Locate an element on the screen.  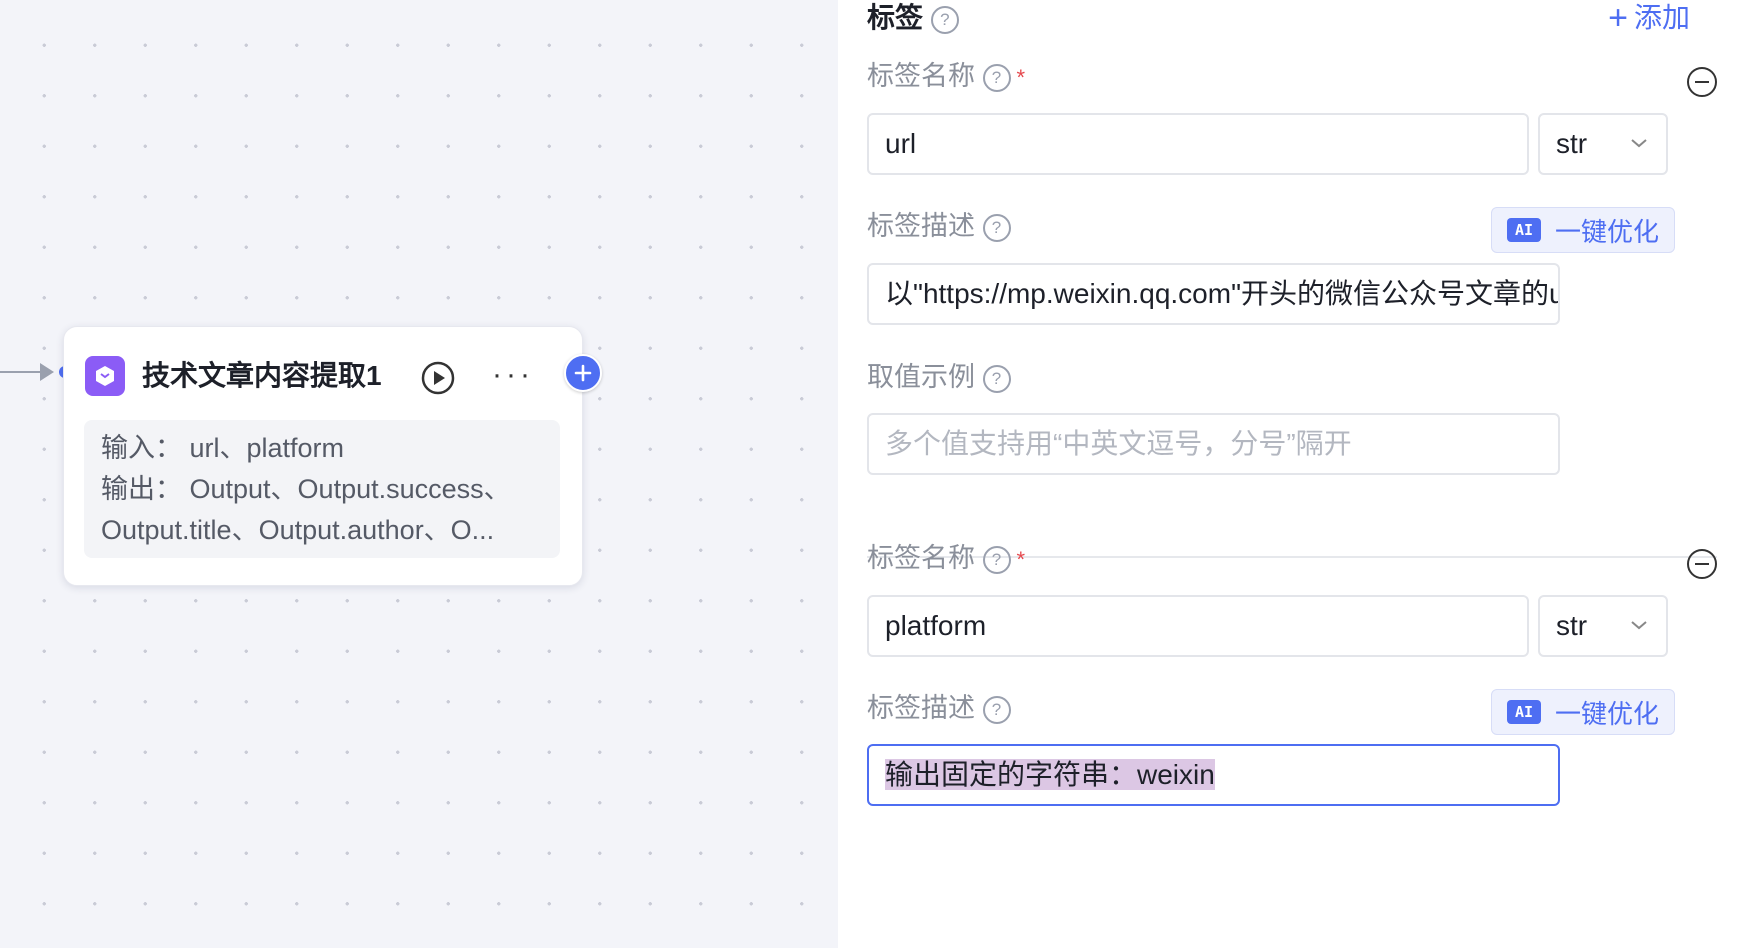
tag-example-input: 多个值支持用“中英文逗号，分号”隔开 is located at coordinates (1213, 444).